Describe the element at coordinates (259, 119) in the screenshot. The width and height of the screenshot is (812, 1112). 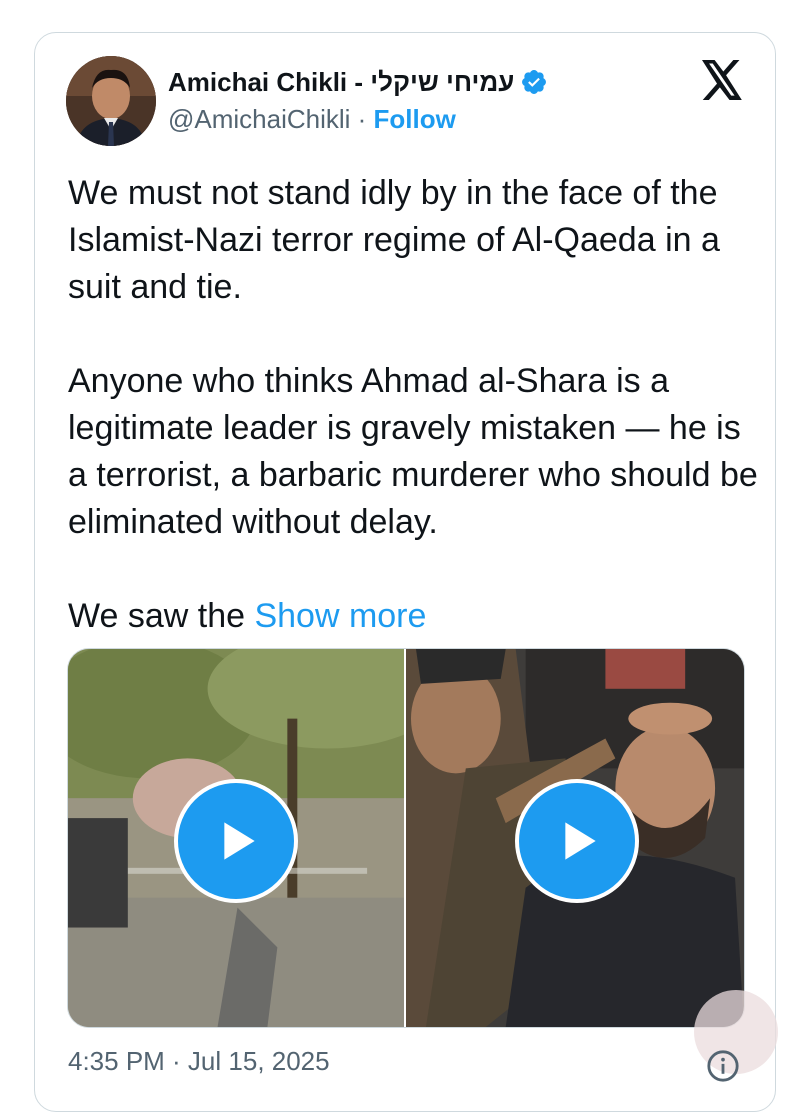
I see `author-handle: @AmichaiChikli` at that location.